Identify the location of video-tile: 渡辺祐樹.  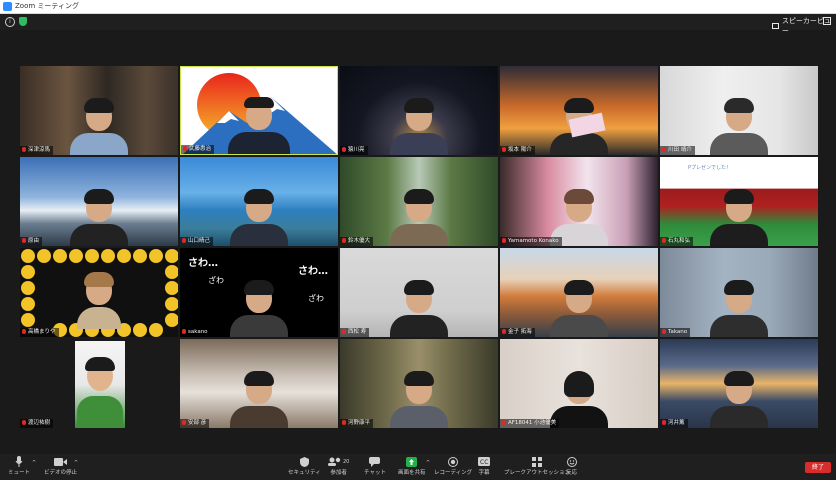
(99, 383).